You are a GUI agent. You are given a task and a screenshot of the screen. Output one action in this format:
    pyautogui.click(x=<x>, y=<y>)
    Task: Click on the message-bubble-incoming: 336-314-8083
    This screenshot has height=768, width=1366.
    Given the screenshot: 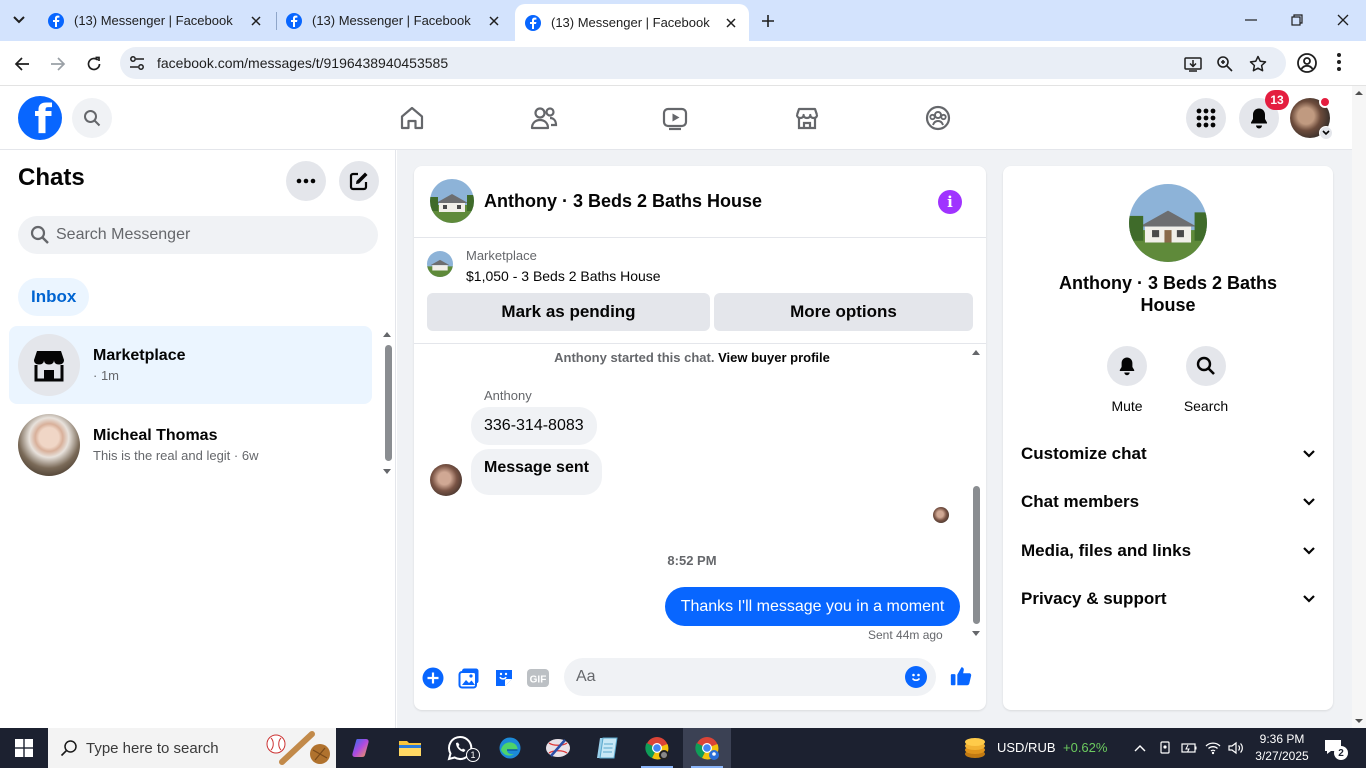 What is the action you would take?
    pyautogui.click(x=534, y=426)
    